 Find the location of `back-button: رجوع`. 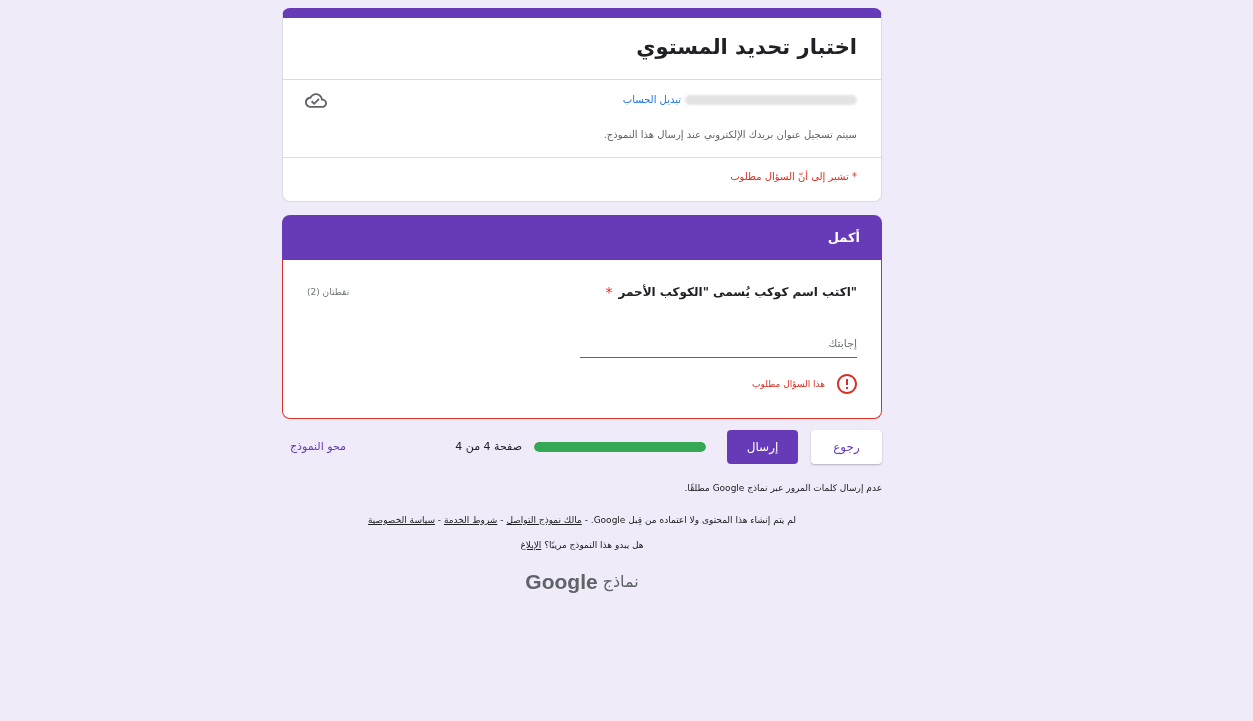

back-button: رجوع is located at coordinates (846, 447).